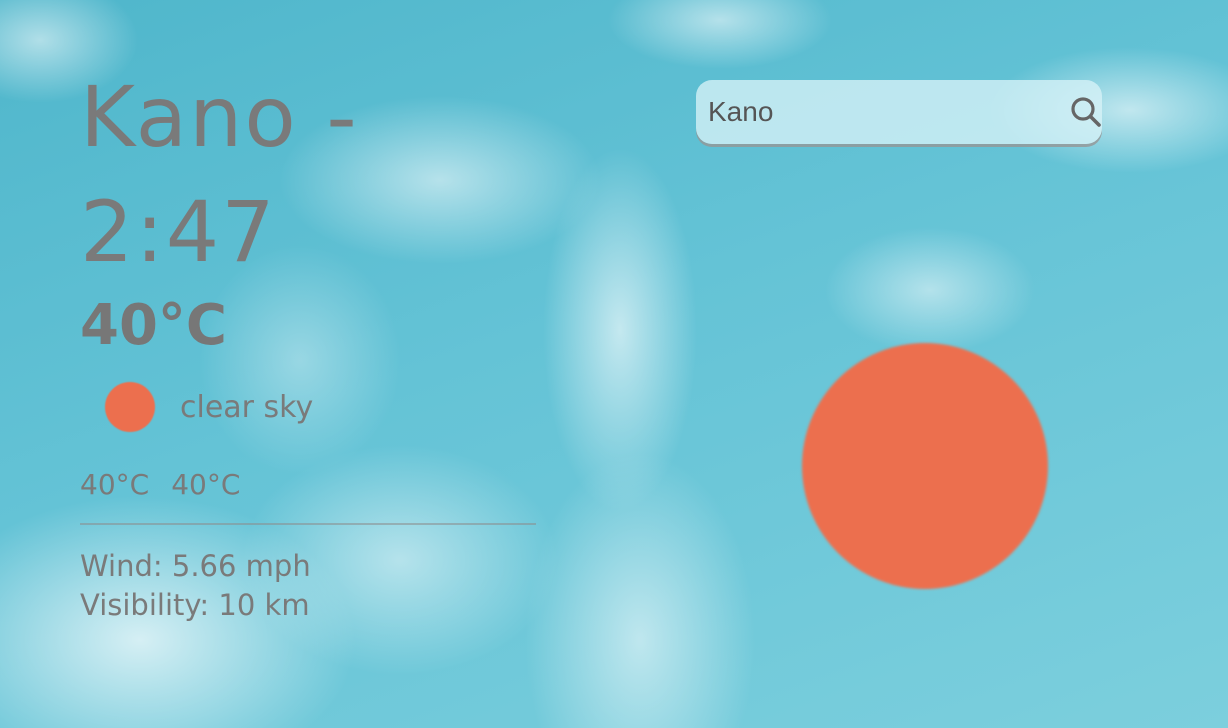 This screenshot has height=728, width=1228. Describe the element at coordinates (189, 117) in the screenshot. I see `city-name: Kano` at that location.